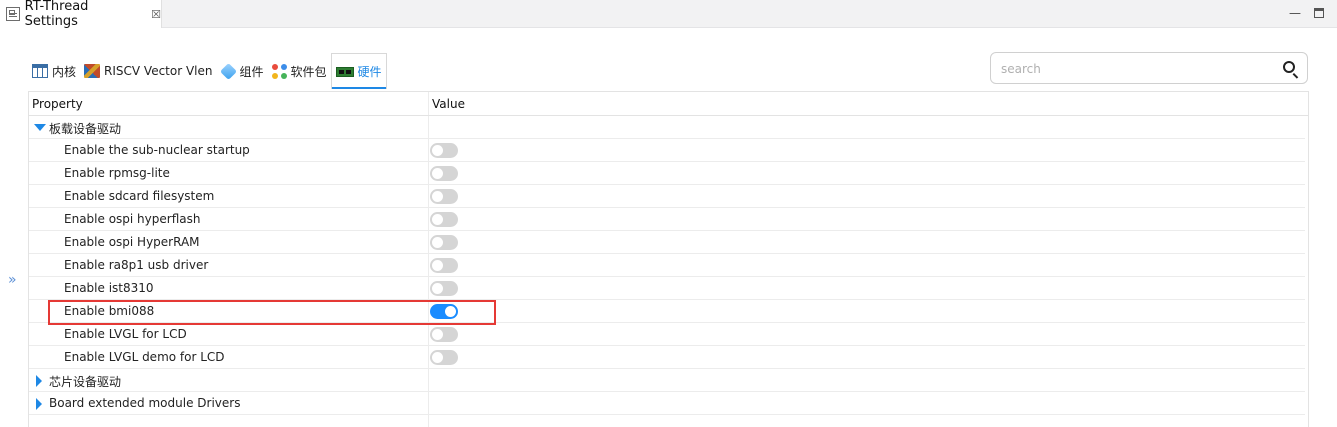 This screenshot has height=427, width=1337. Describe the element at coordinates (308, 71) in the screenshot. I see `tab-label: 软件包` at that location.